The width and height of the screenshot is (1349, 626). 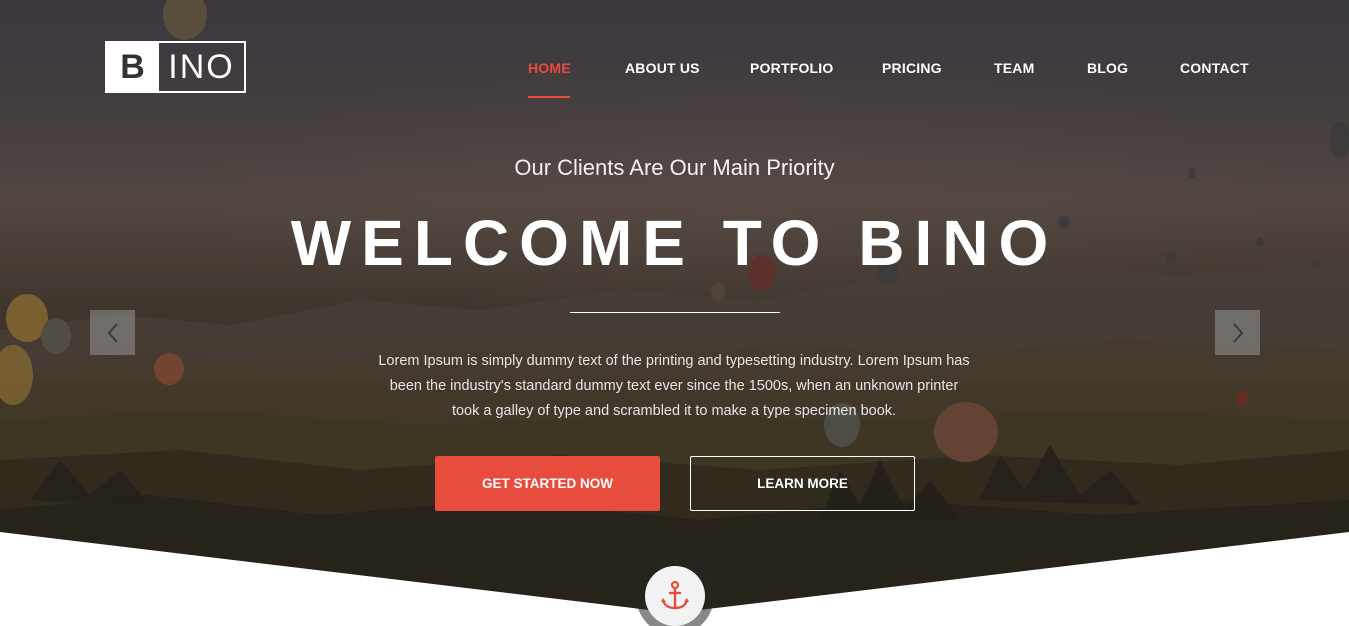 What do you see at coordinates (662, 68) in the screenshot?
I see `nav-item-about-us: ABOUT US` at bounding box center [662, 68].